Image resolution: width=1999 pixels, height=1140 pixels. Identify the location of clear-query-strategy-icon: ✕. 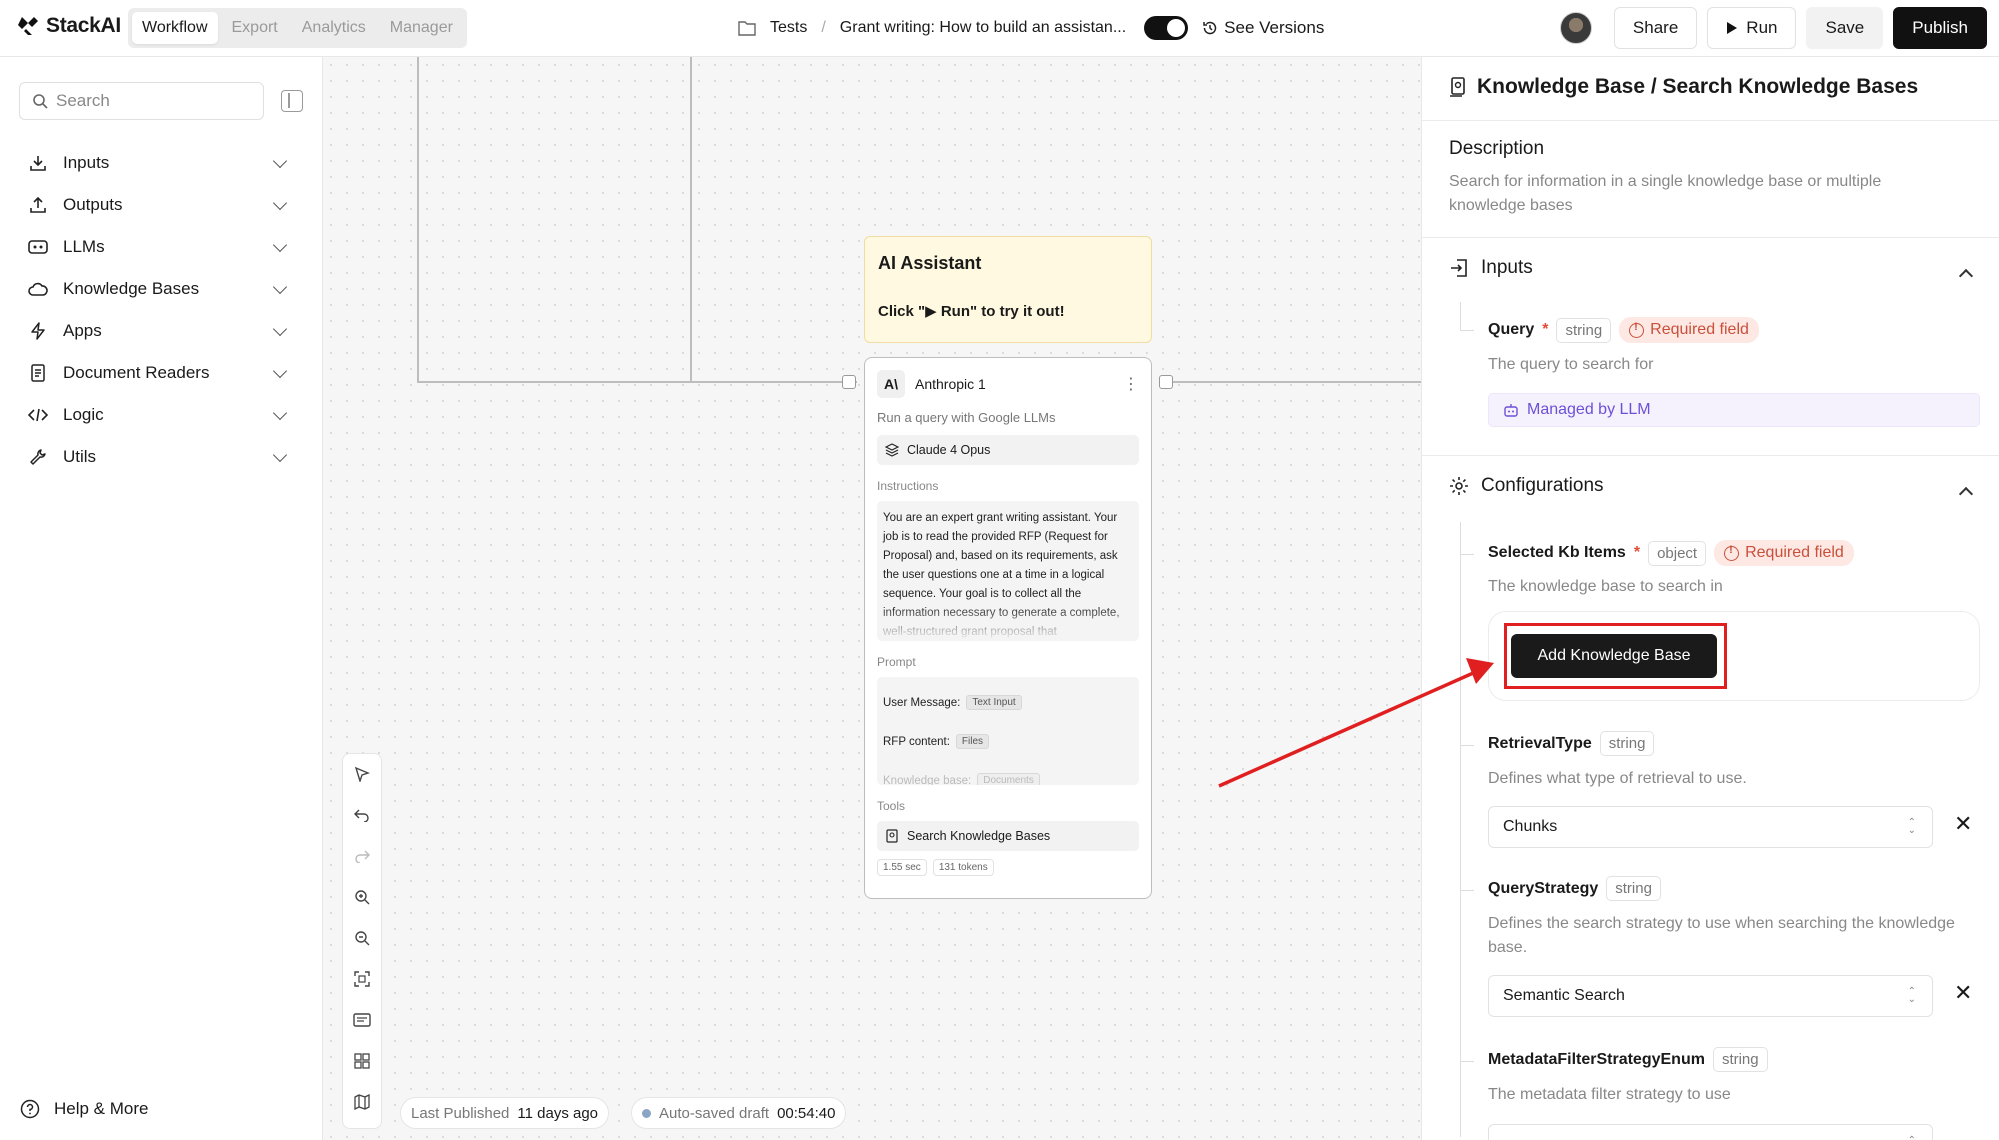
(1963, 993).